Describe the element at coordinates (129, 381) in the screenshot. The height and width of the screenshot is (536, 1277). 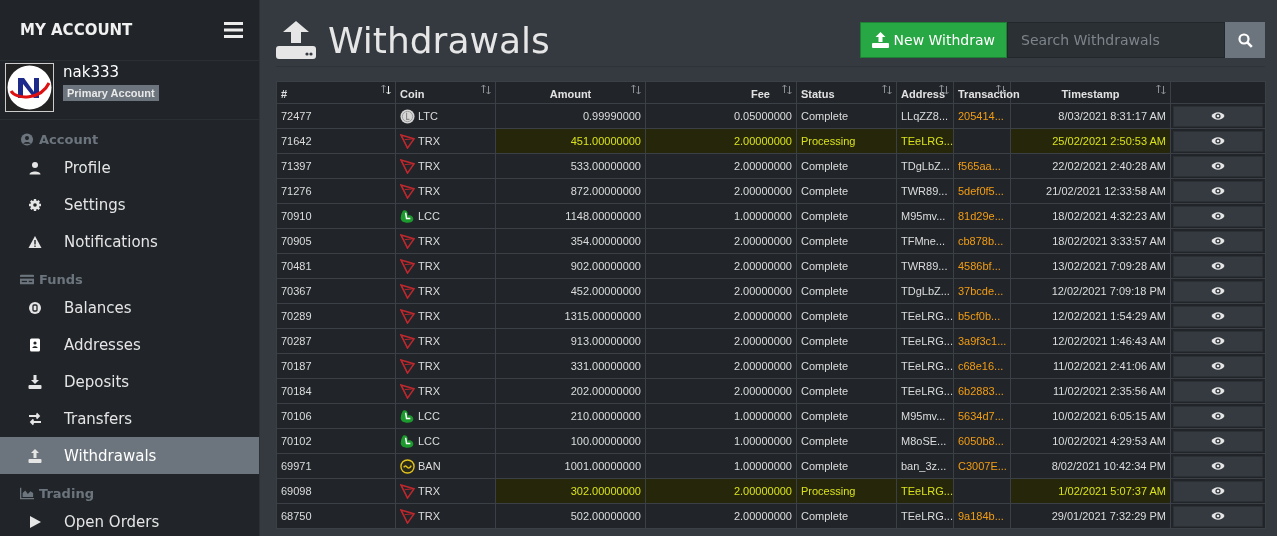
I see `sidebar-item: Deposits` at that location.